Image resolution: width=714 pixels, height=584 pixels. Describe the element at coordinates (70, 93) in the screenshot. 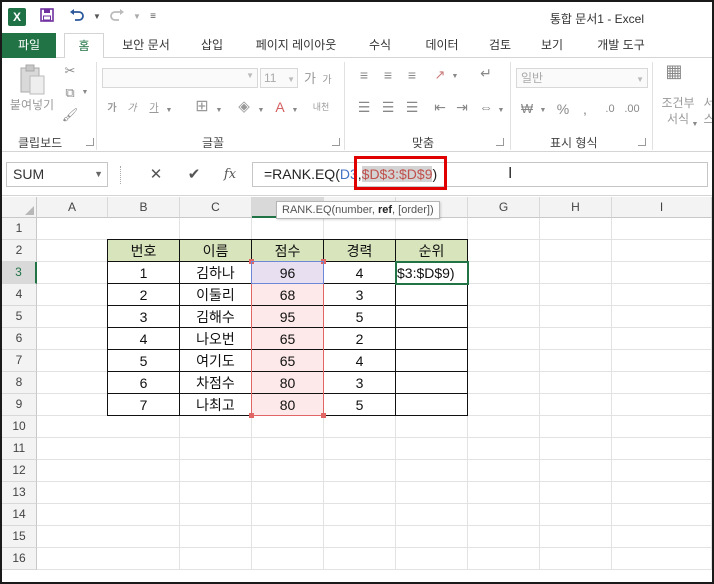

I see `copy-icon: ⧉` at that location.